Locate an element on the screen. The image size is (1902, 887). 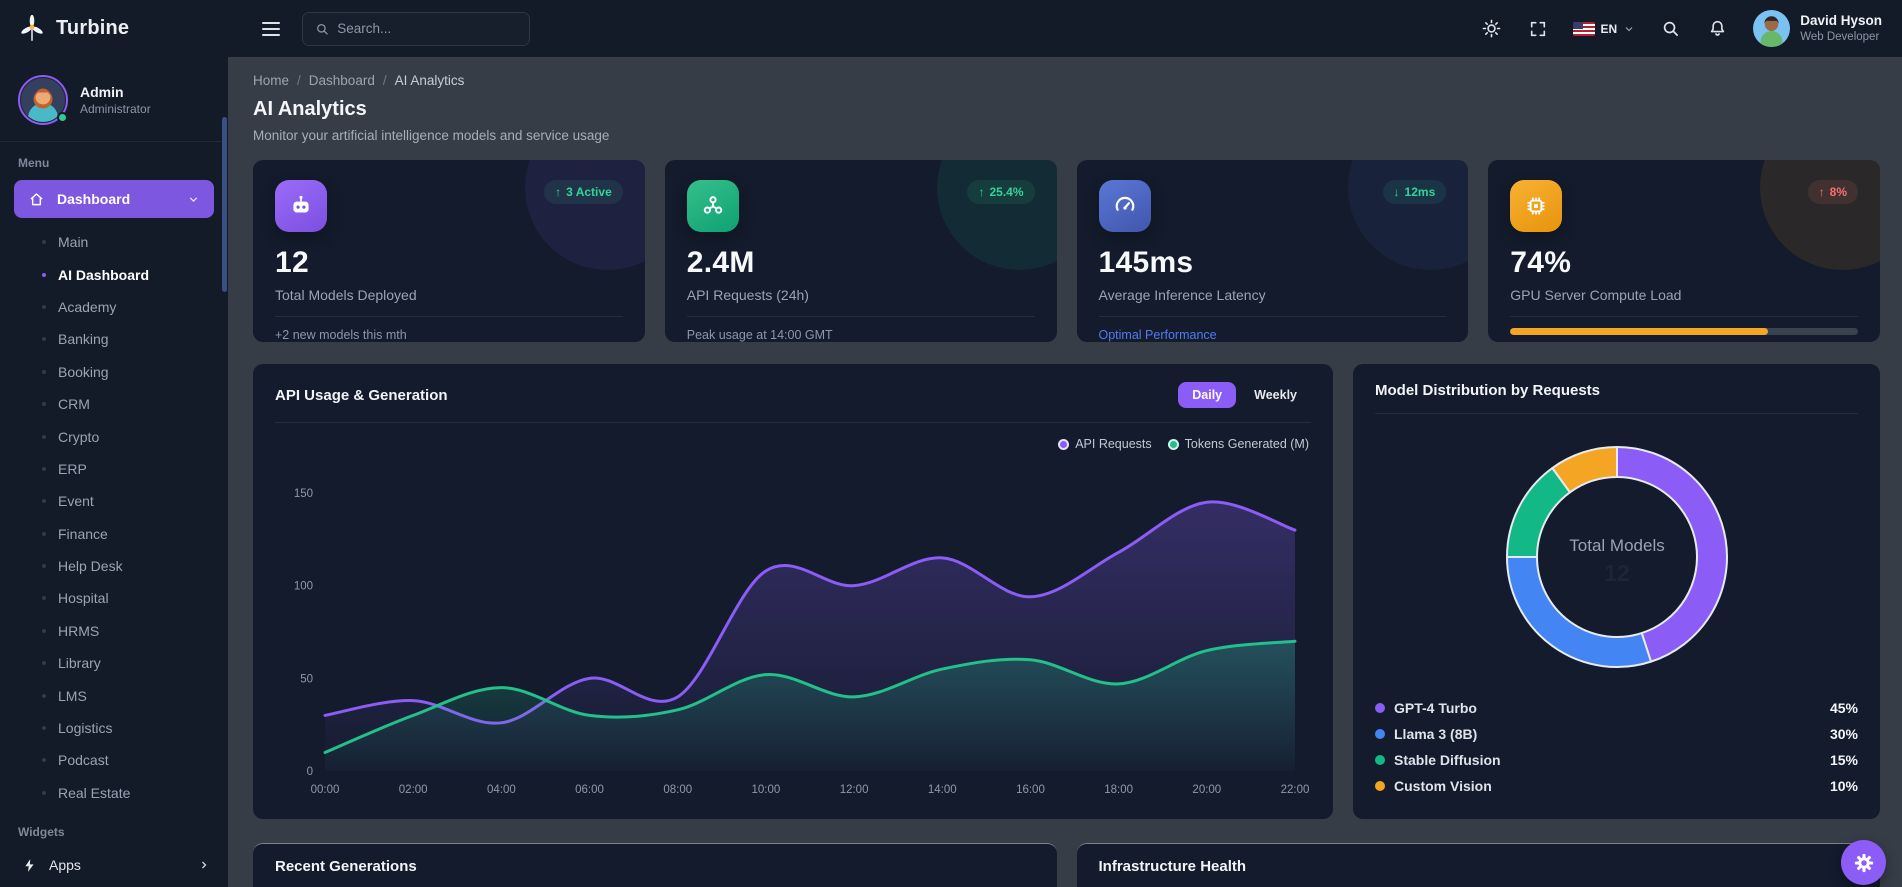
sidebar-item-ai-dashboard: AI Dashboard is located at coordinates (114, 274).